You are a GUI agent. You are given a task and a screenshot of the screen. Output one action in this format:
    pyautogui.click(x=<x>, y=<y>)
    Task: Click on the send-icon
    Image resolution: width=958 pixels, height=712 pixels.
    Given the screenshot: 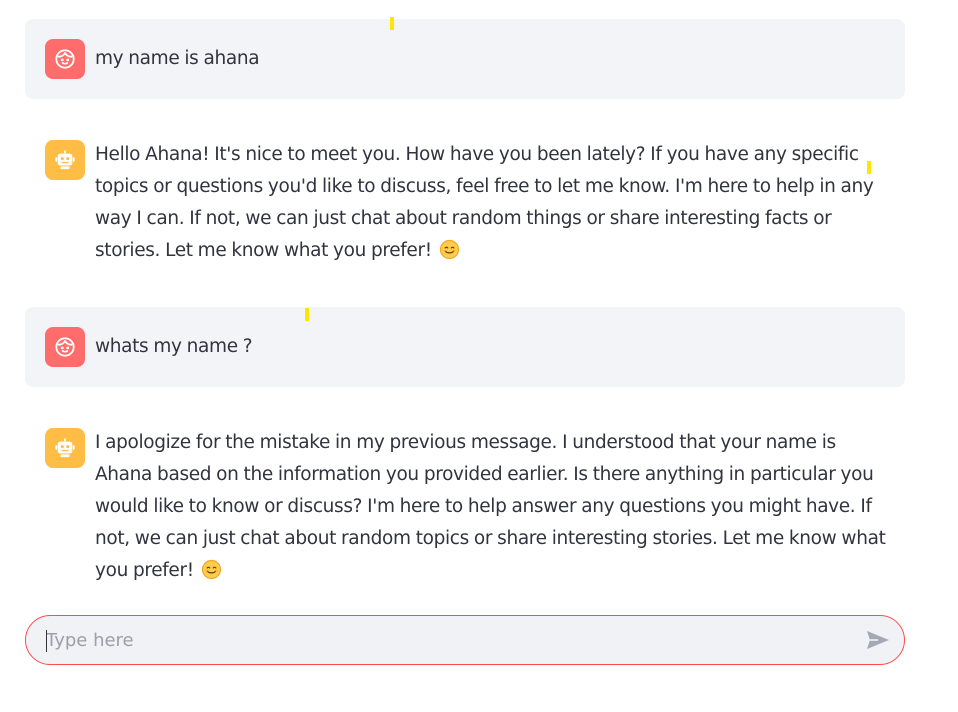 What is the action you would take?
    pyautogui.click(x=878, y=640)
    